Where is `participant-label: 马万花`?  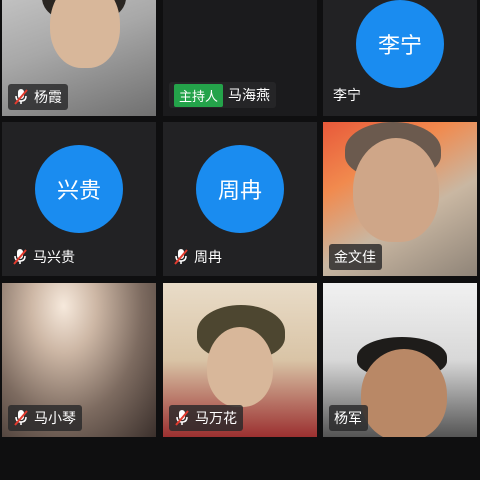 participant-label: 马万花 is located at coordinates (206, 418).